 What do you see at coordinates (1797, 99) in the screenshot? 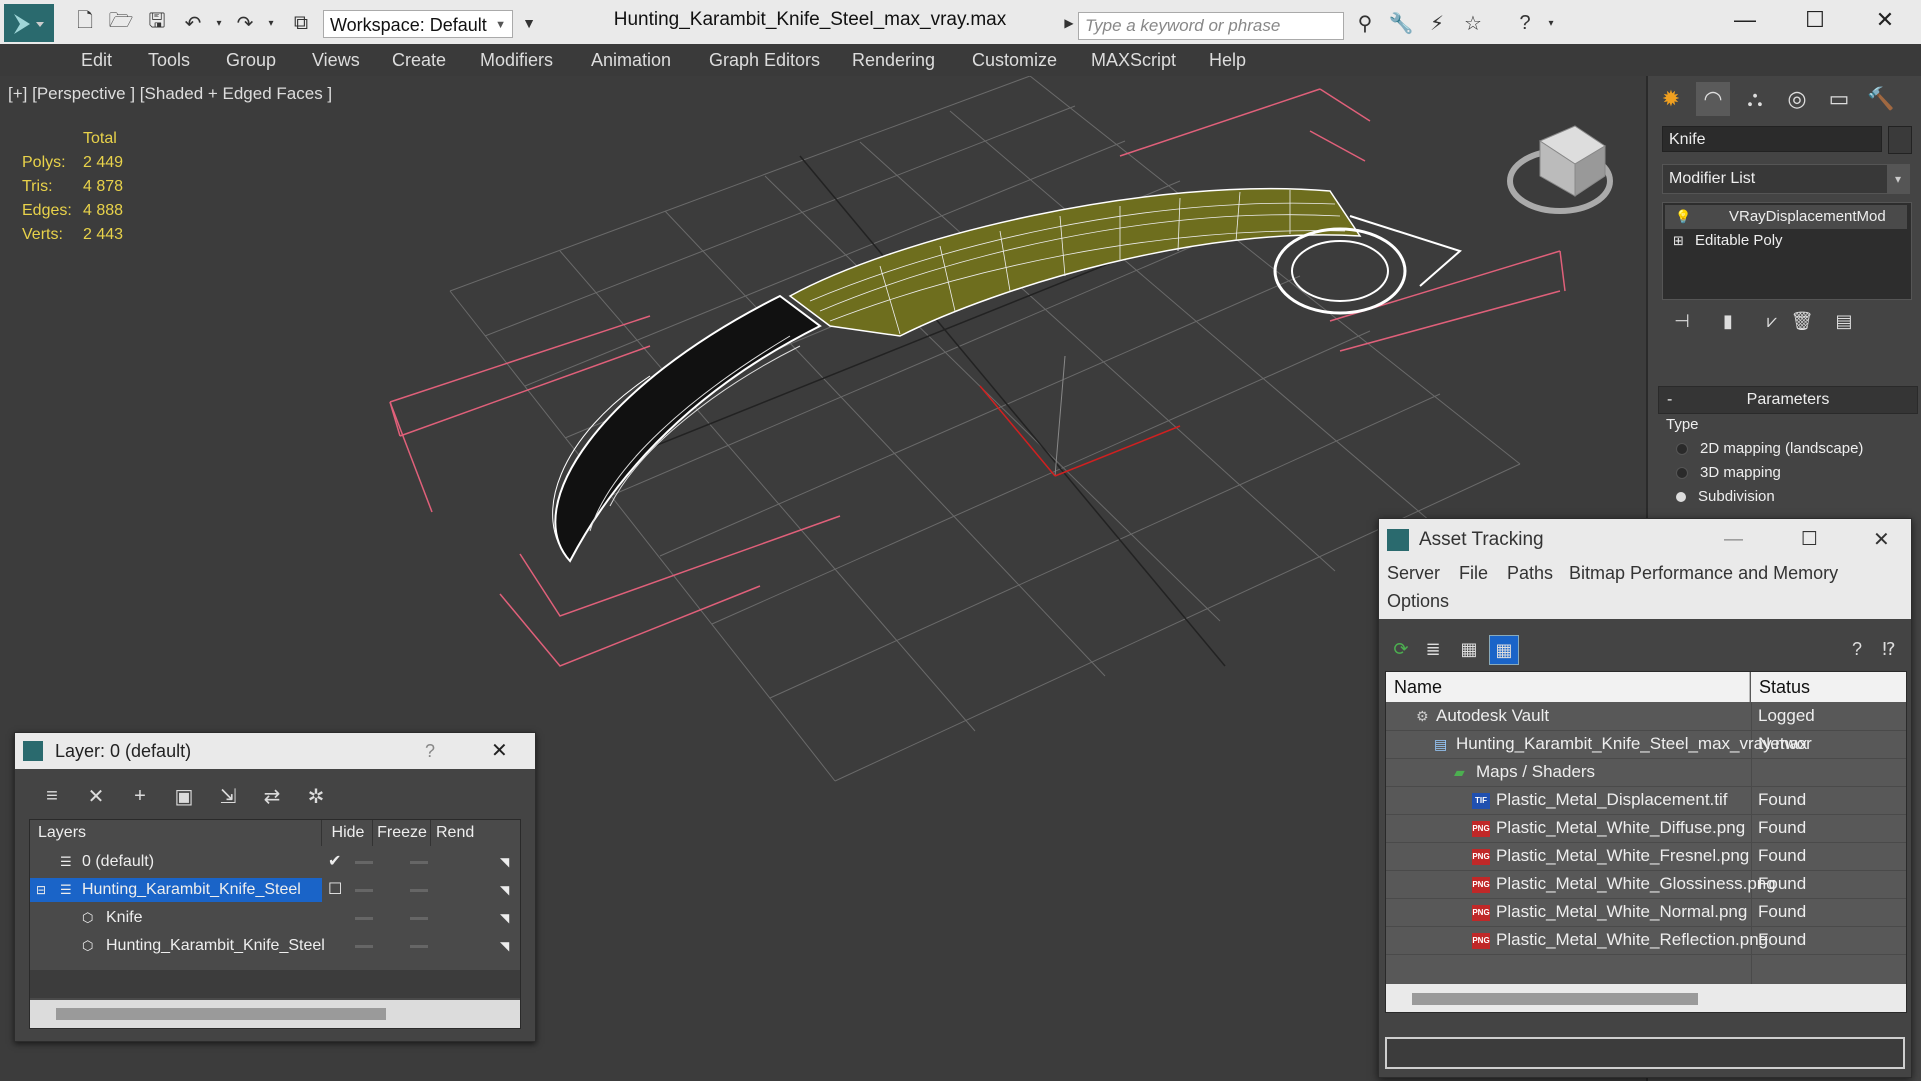
I see `motion-tab-icon: ◎` at bounding box center [1797, 99].